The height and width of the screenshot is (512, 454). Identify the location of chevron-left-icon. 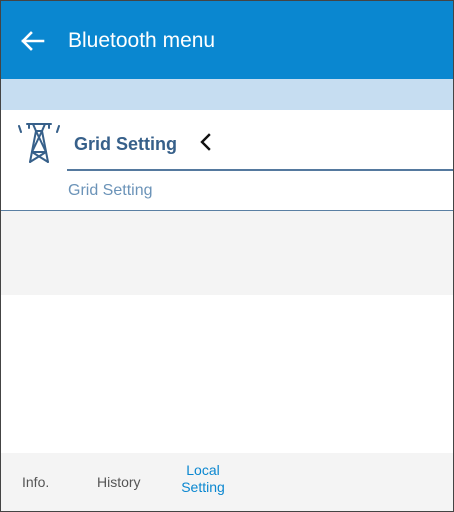
(205, 142).